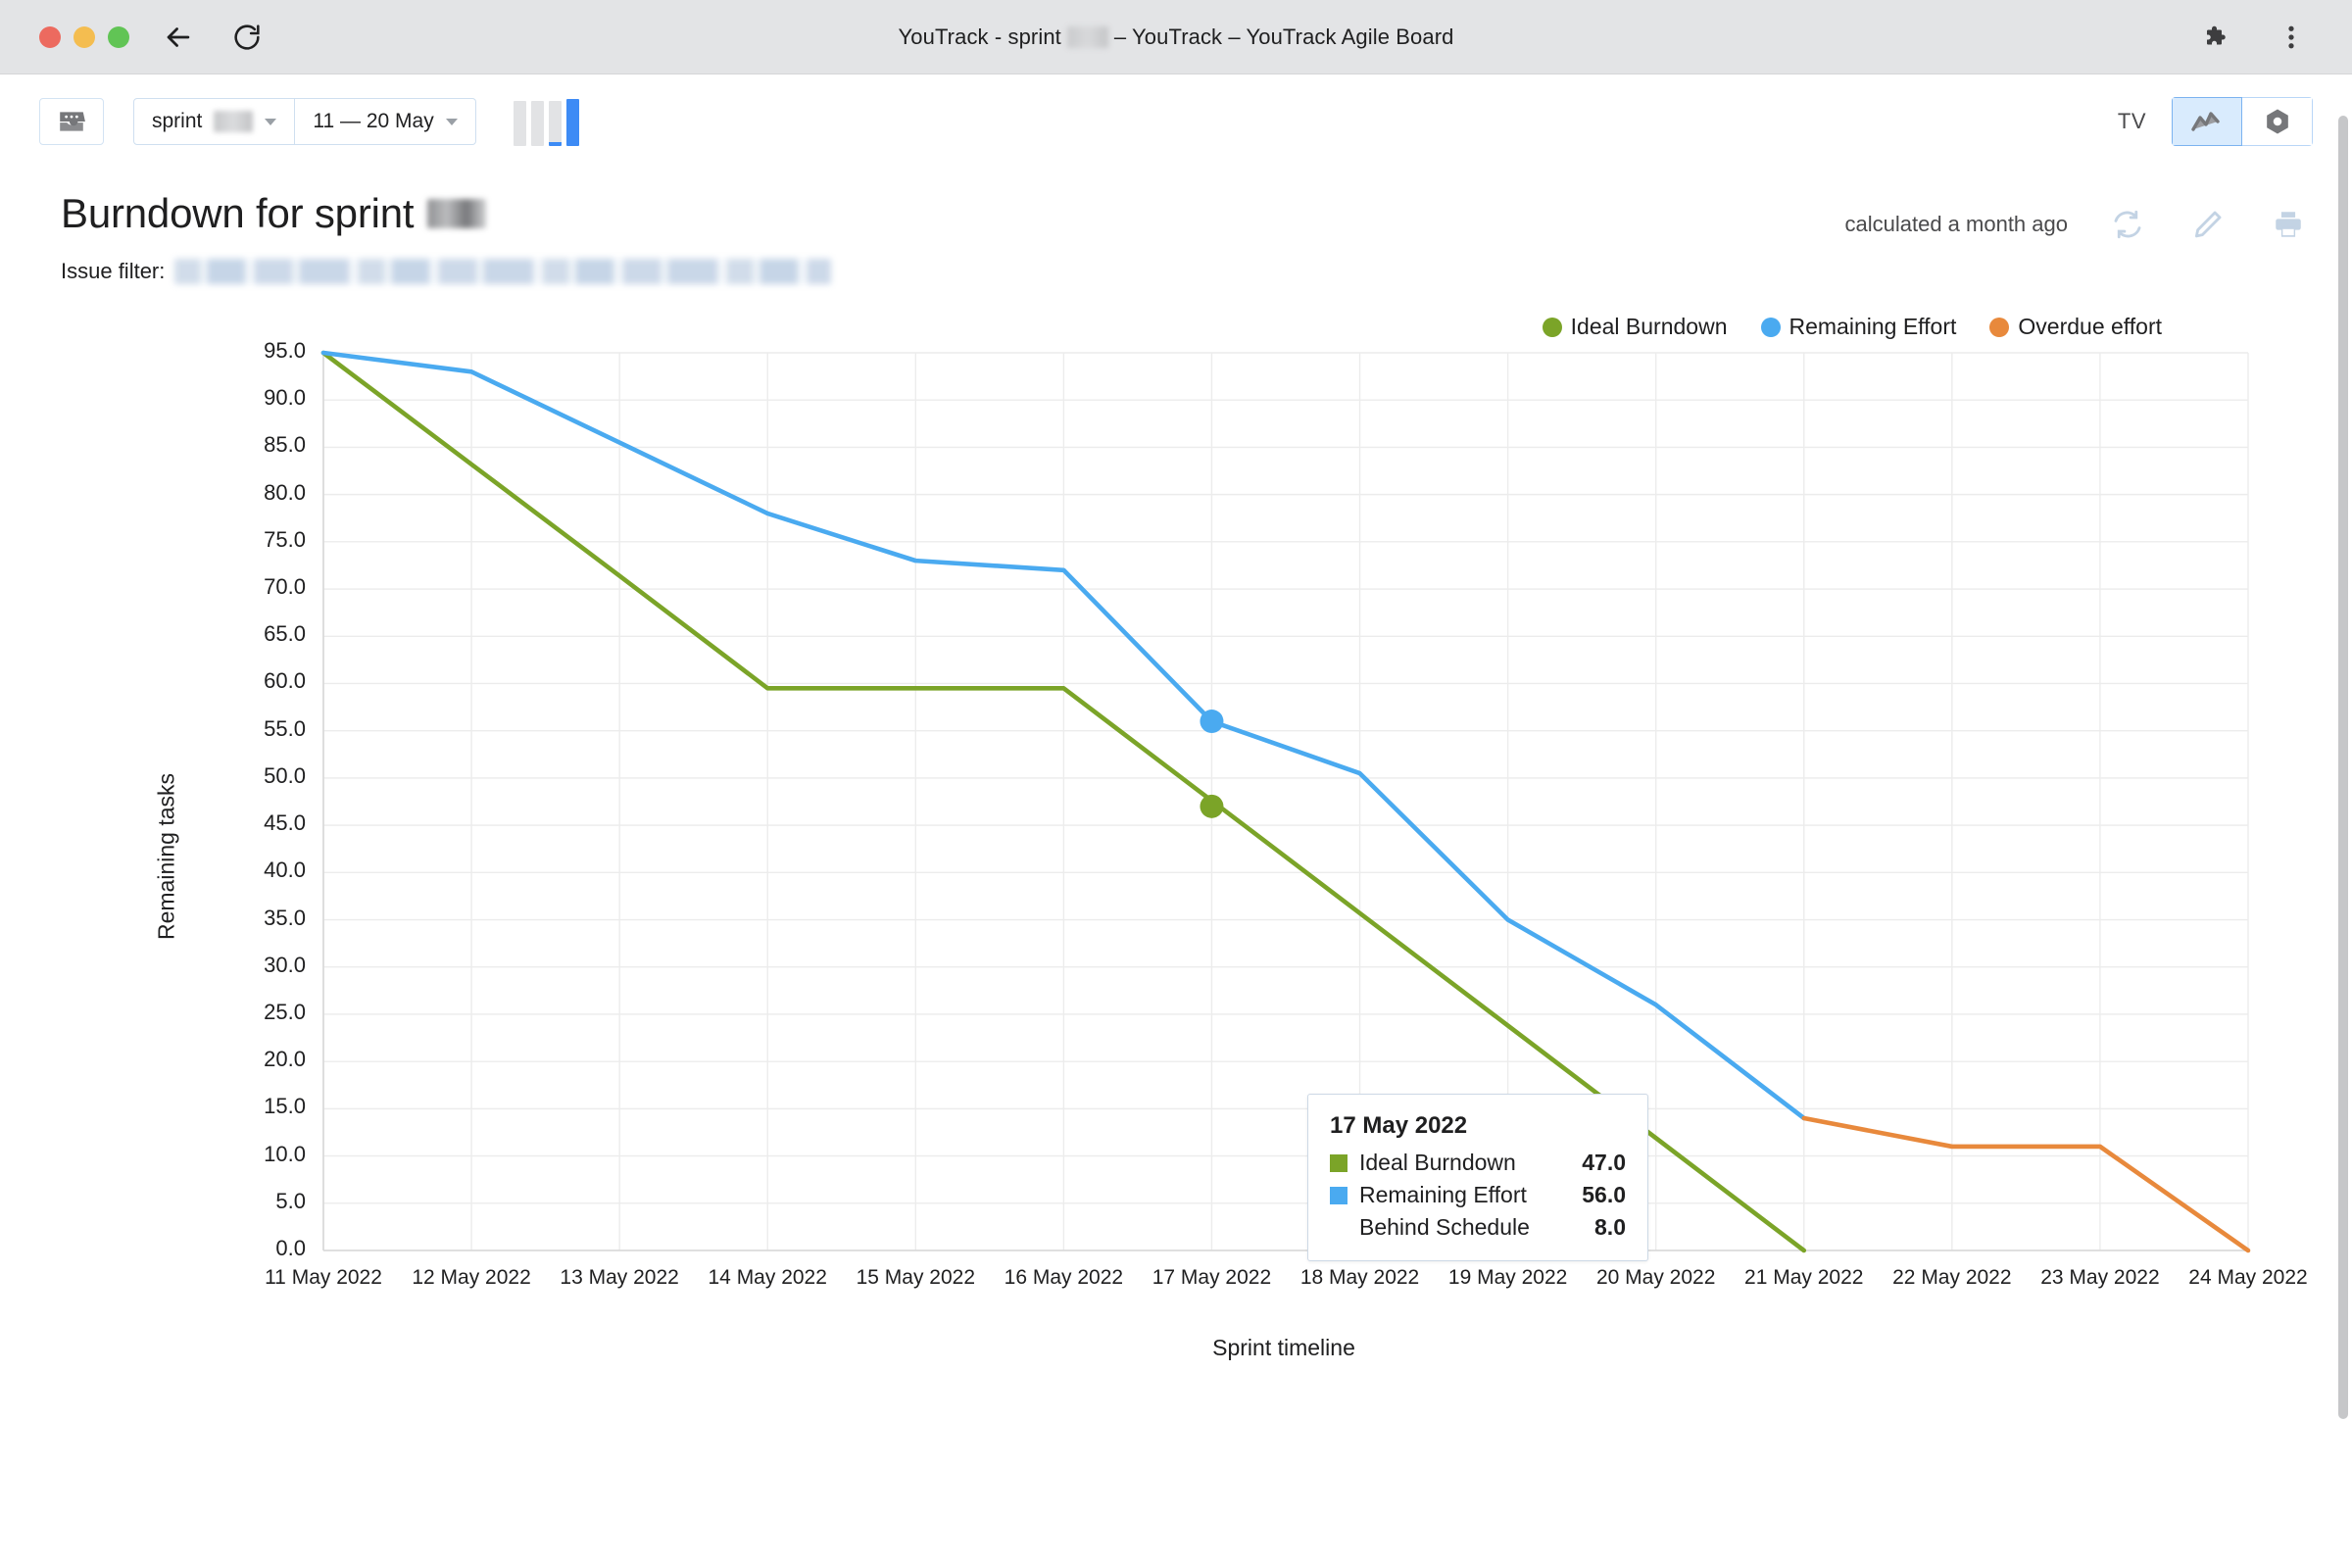 The image size is (2352, 1568). What do you see at coordinates (285, 870) in the screenshot?
I see `y-axis-tick: 40.0` at bounding box center [285, 870].